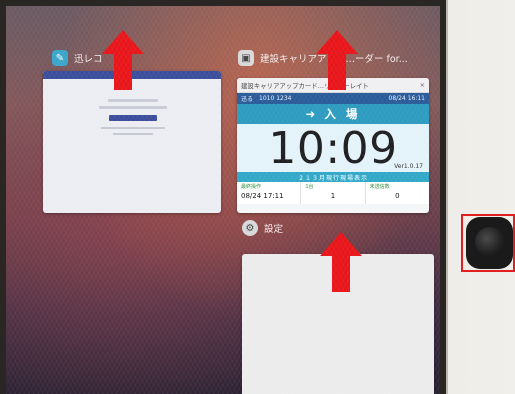  What do you see at coordinates (407, 98) in the screenshot?
I see `info-date: 08/24 16:11` at bounding box center [407, 98].